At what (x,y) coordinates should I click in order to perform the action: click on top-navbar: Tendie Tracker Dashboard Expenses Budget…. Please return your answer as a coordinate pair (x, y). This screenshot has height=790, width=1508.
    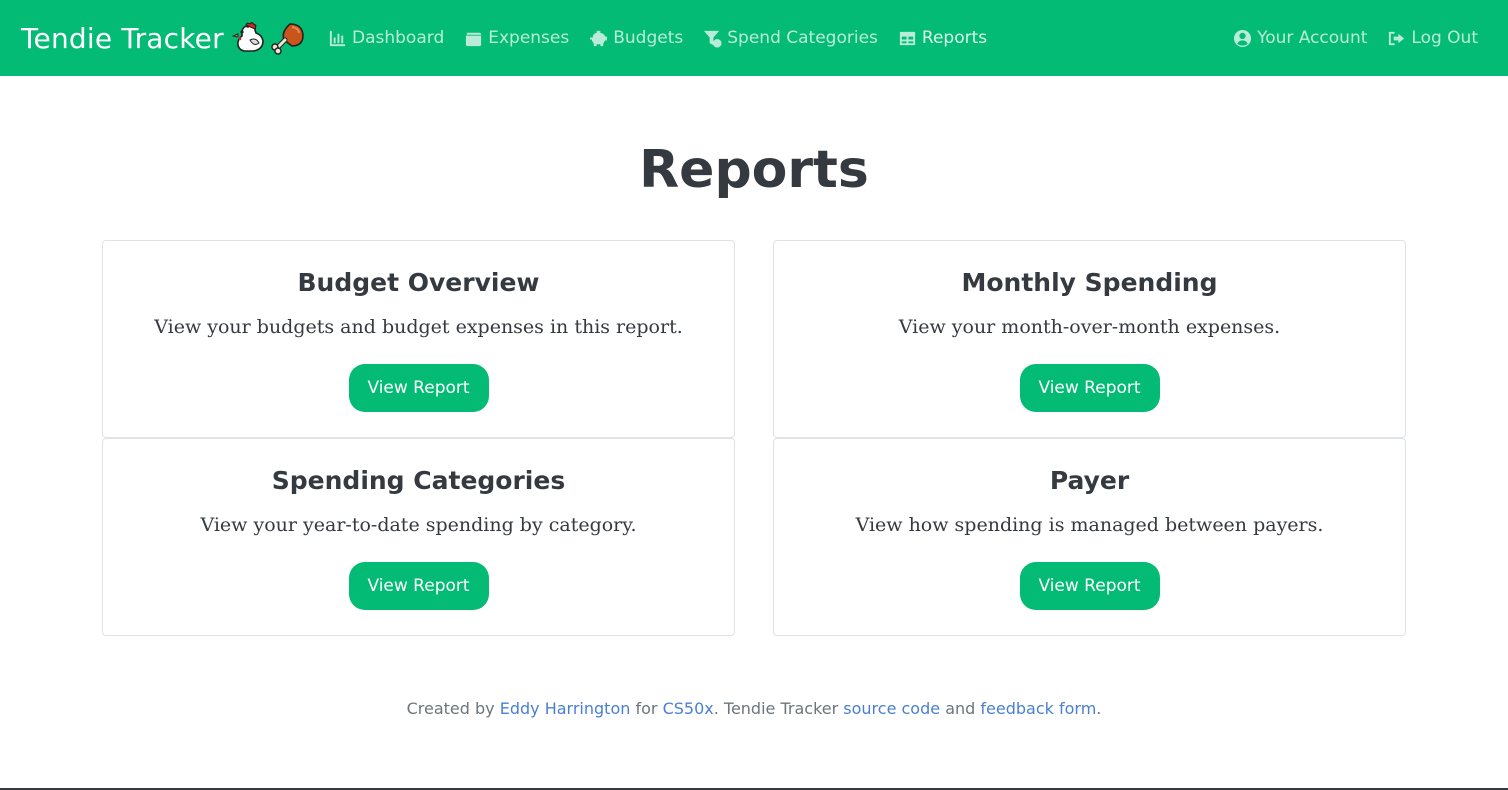
    Looking at the image, I should click on (754, 38).